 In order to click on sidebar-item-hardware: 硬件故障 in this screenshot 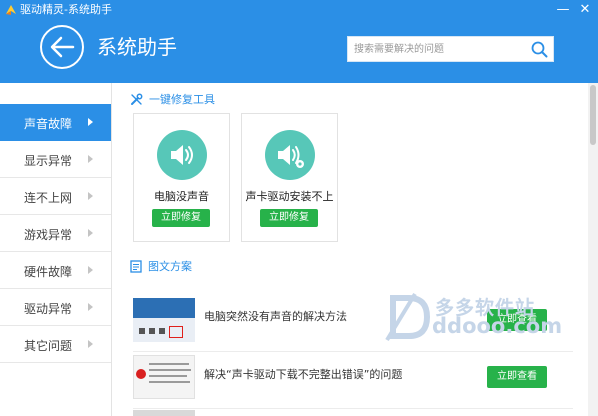, I will do `click(55, 270)`.